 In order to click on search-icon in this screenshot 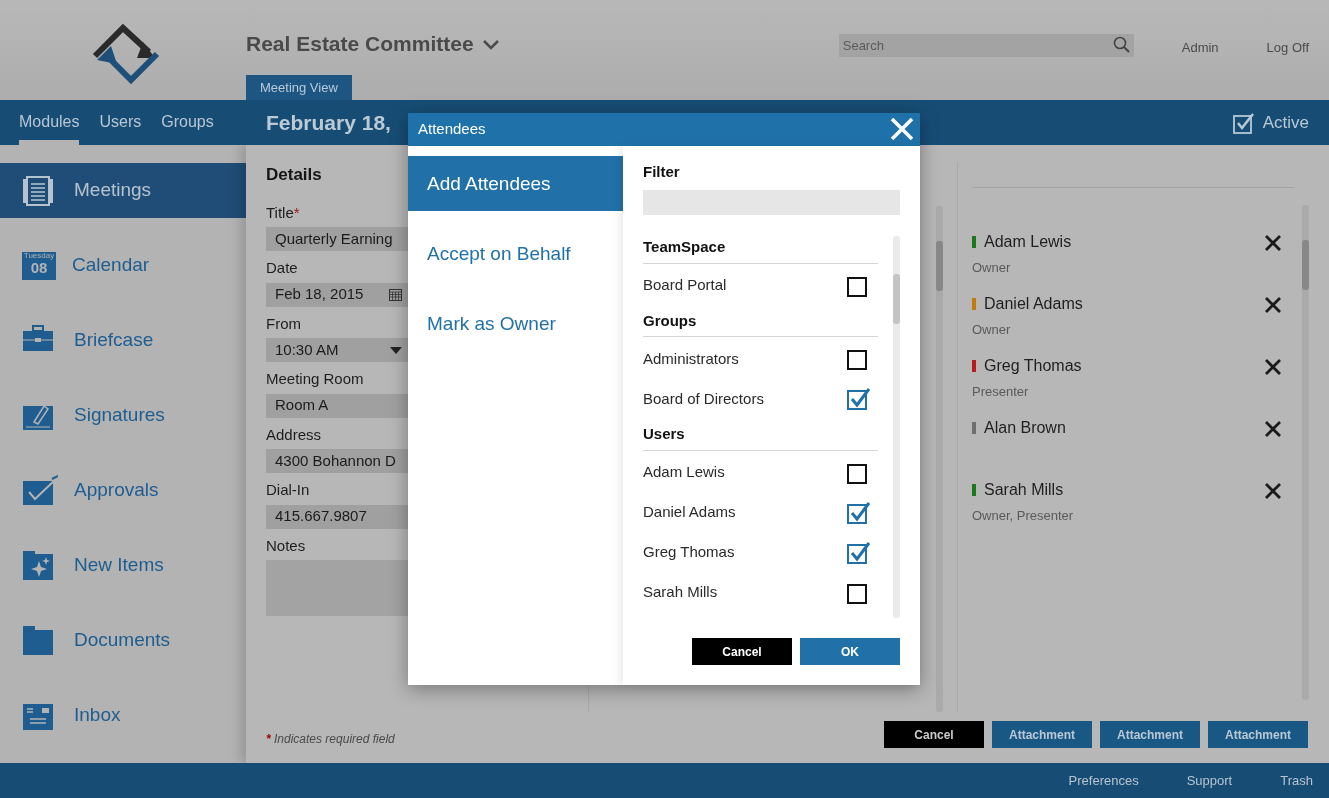, I will do `click(1121, 44)`.